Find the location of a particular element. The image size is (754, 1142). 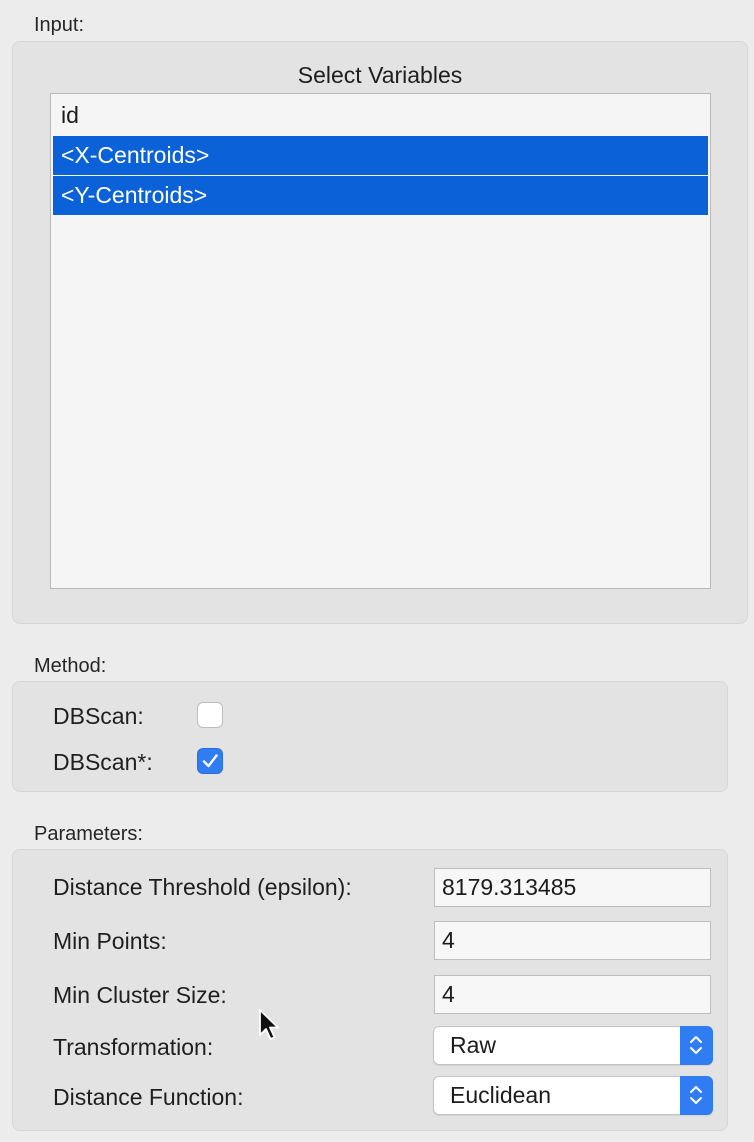

method-section-label: Method: is located at coordinates (70, 666).